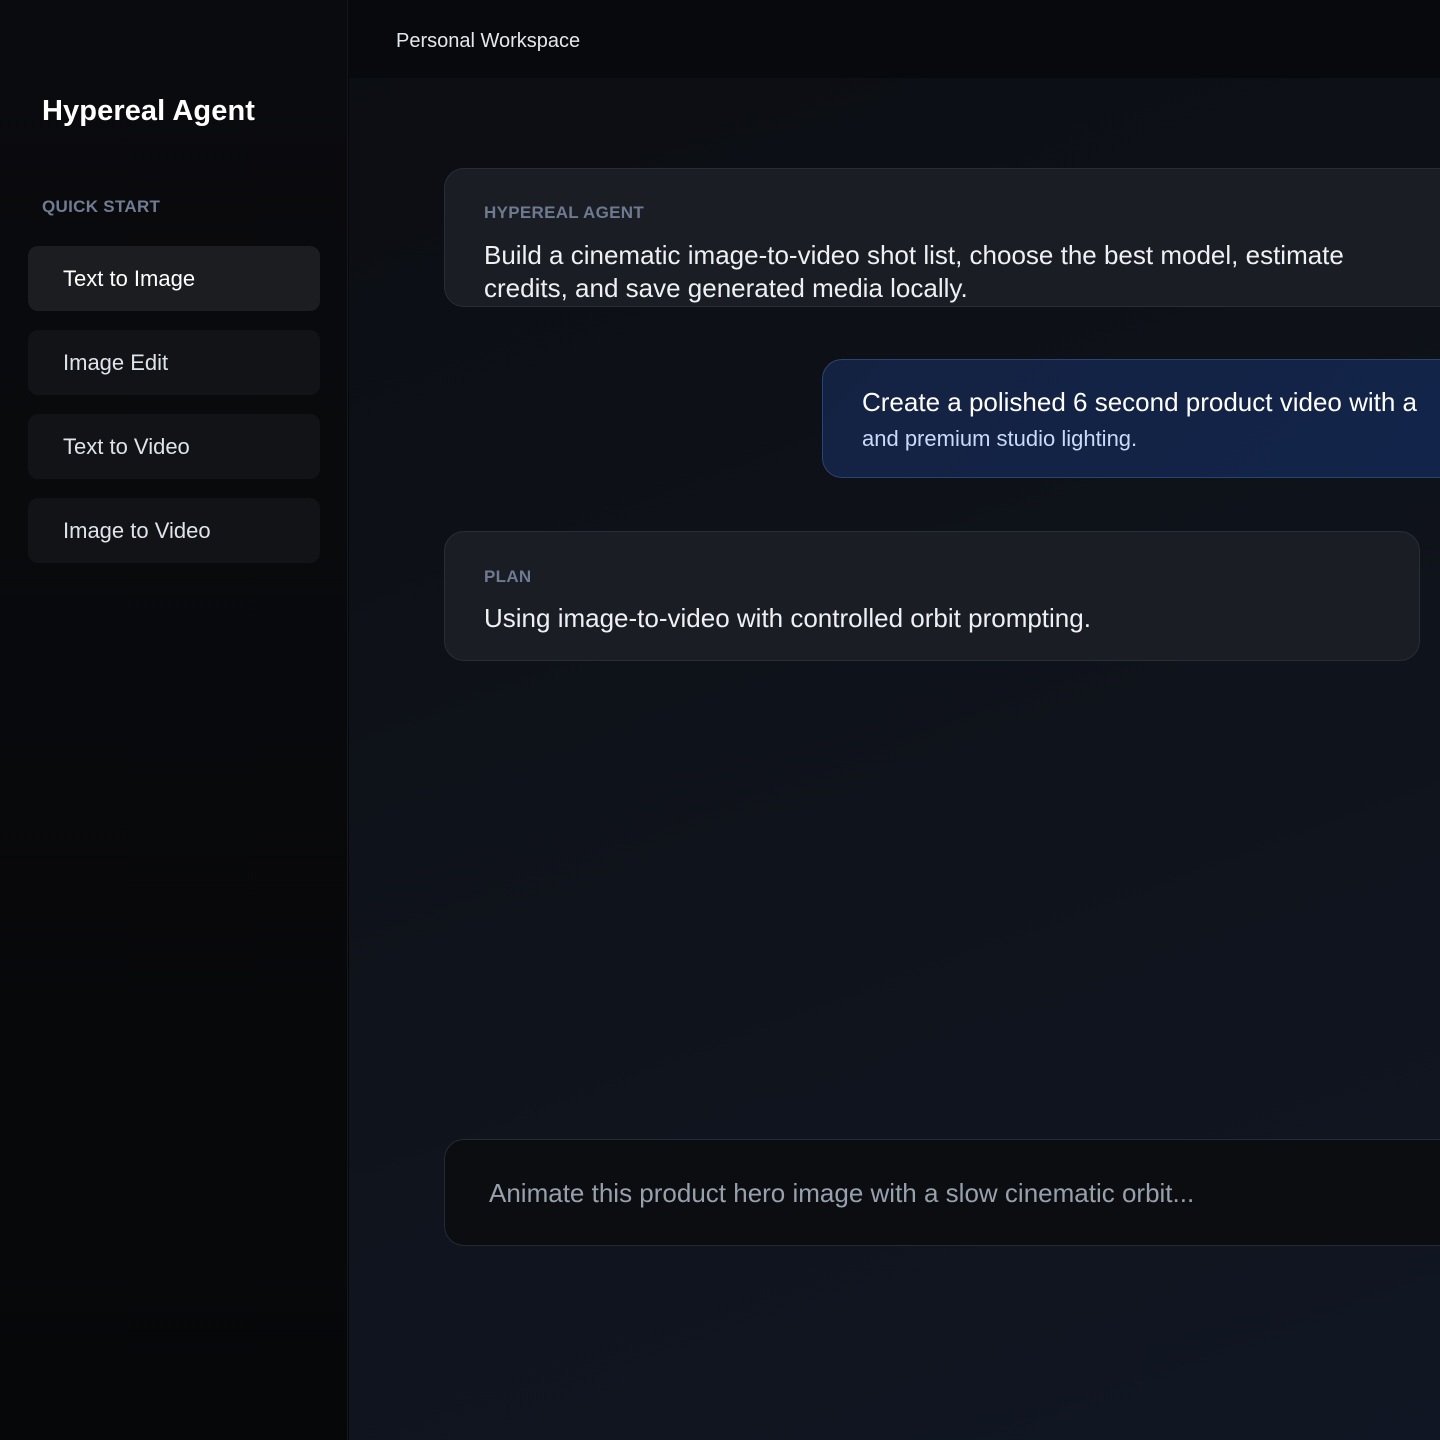 The width and height of the screenshot is (1440, 1440). I want to click on prompt-composer, so click(942, 1192).